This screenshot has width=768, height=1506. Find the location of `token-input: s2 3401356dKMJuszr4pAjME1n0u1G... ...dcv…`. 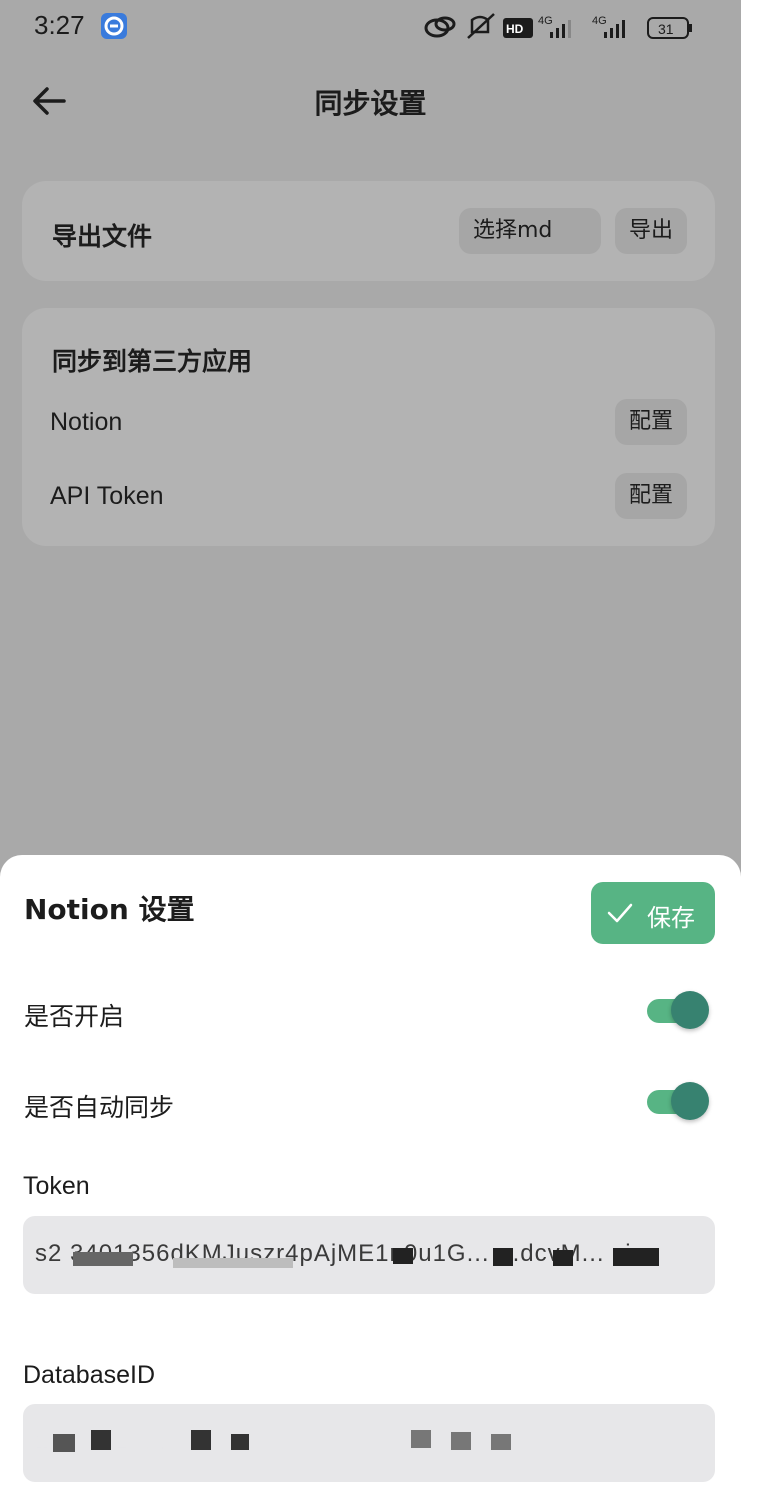

token-input: s2 3401356dKMJuszr4pAjME1n0u1G... ...dcv… is located at coordinates (369, 1255).